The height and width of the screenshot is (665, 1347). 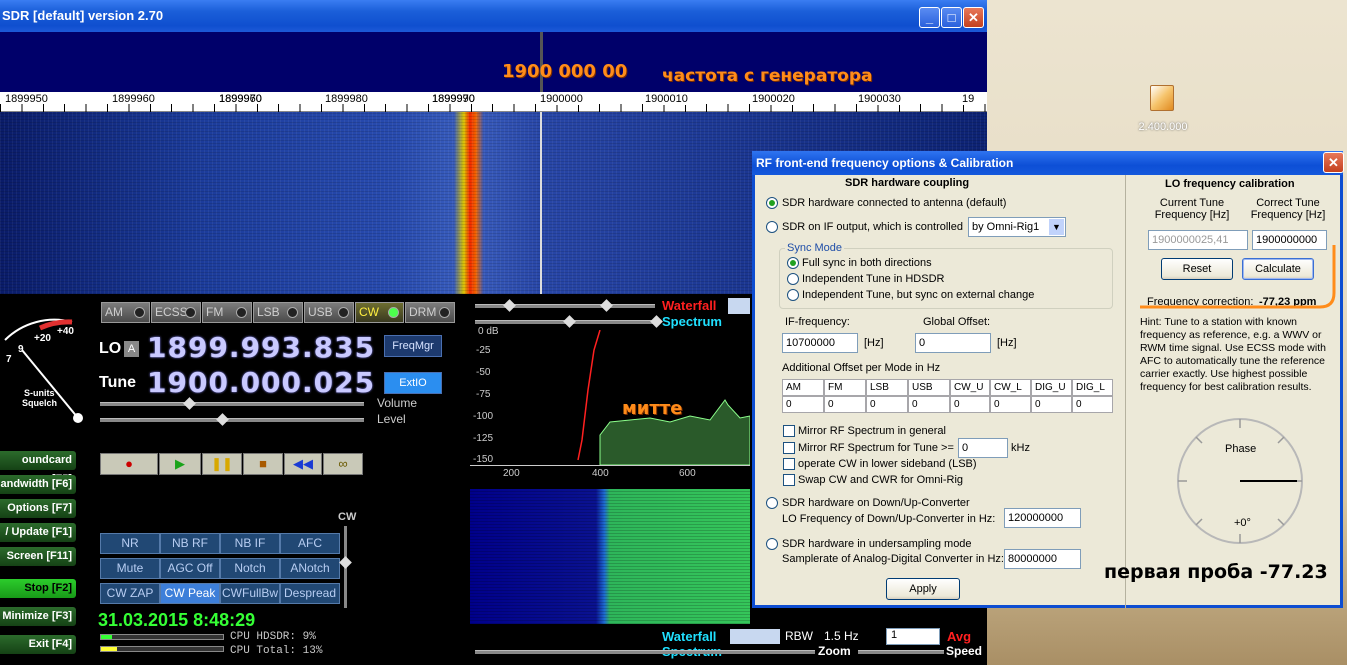 What do you see at coordinates (310, 568) in the screenshot?
I see `anotch-button: ANotch` at bounding box center [310, 568].